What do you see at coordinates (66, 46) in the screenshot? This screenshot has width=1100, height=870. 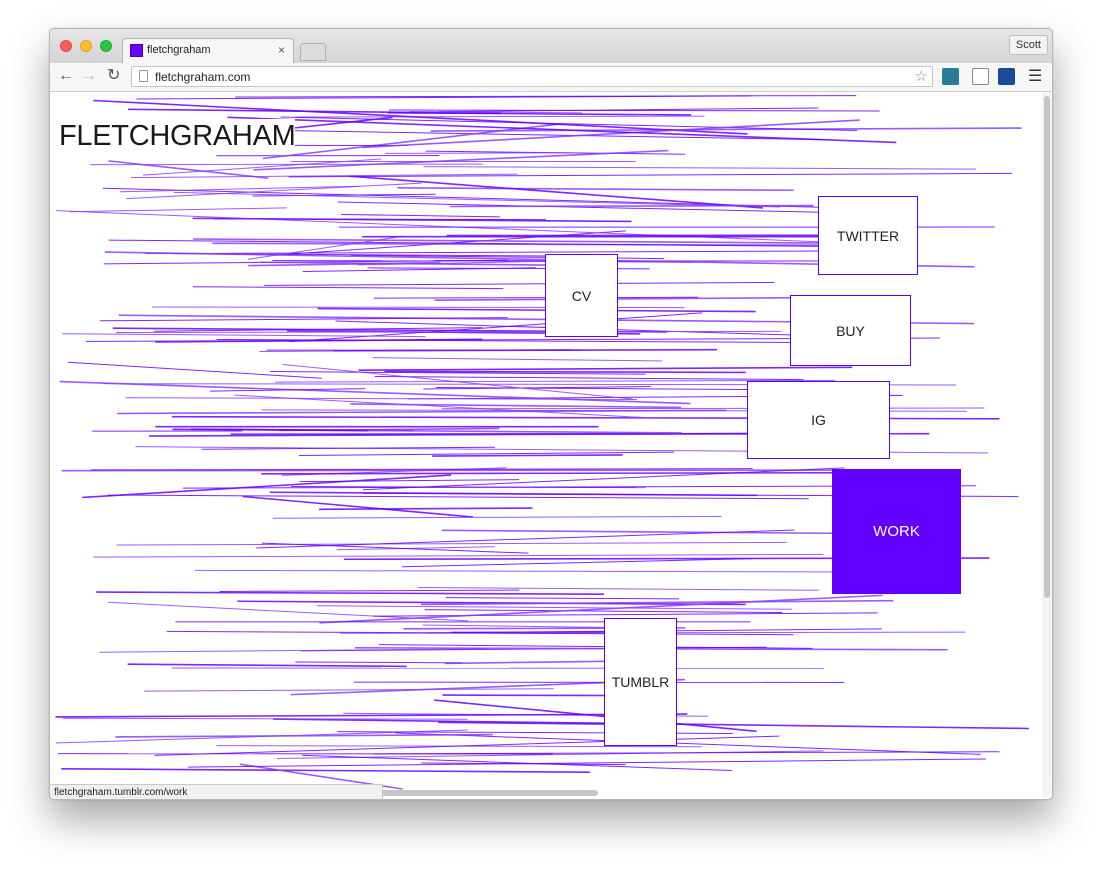 I see `close-window-button` at bounding box center [66, 46].